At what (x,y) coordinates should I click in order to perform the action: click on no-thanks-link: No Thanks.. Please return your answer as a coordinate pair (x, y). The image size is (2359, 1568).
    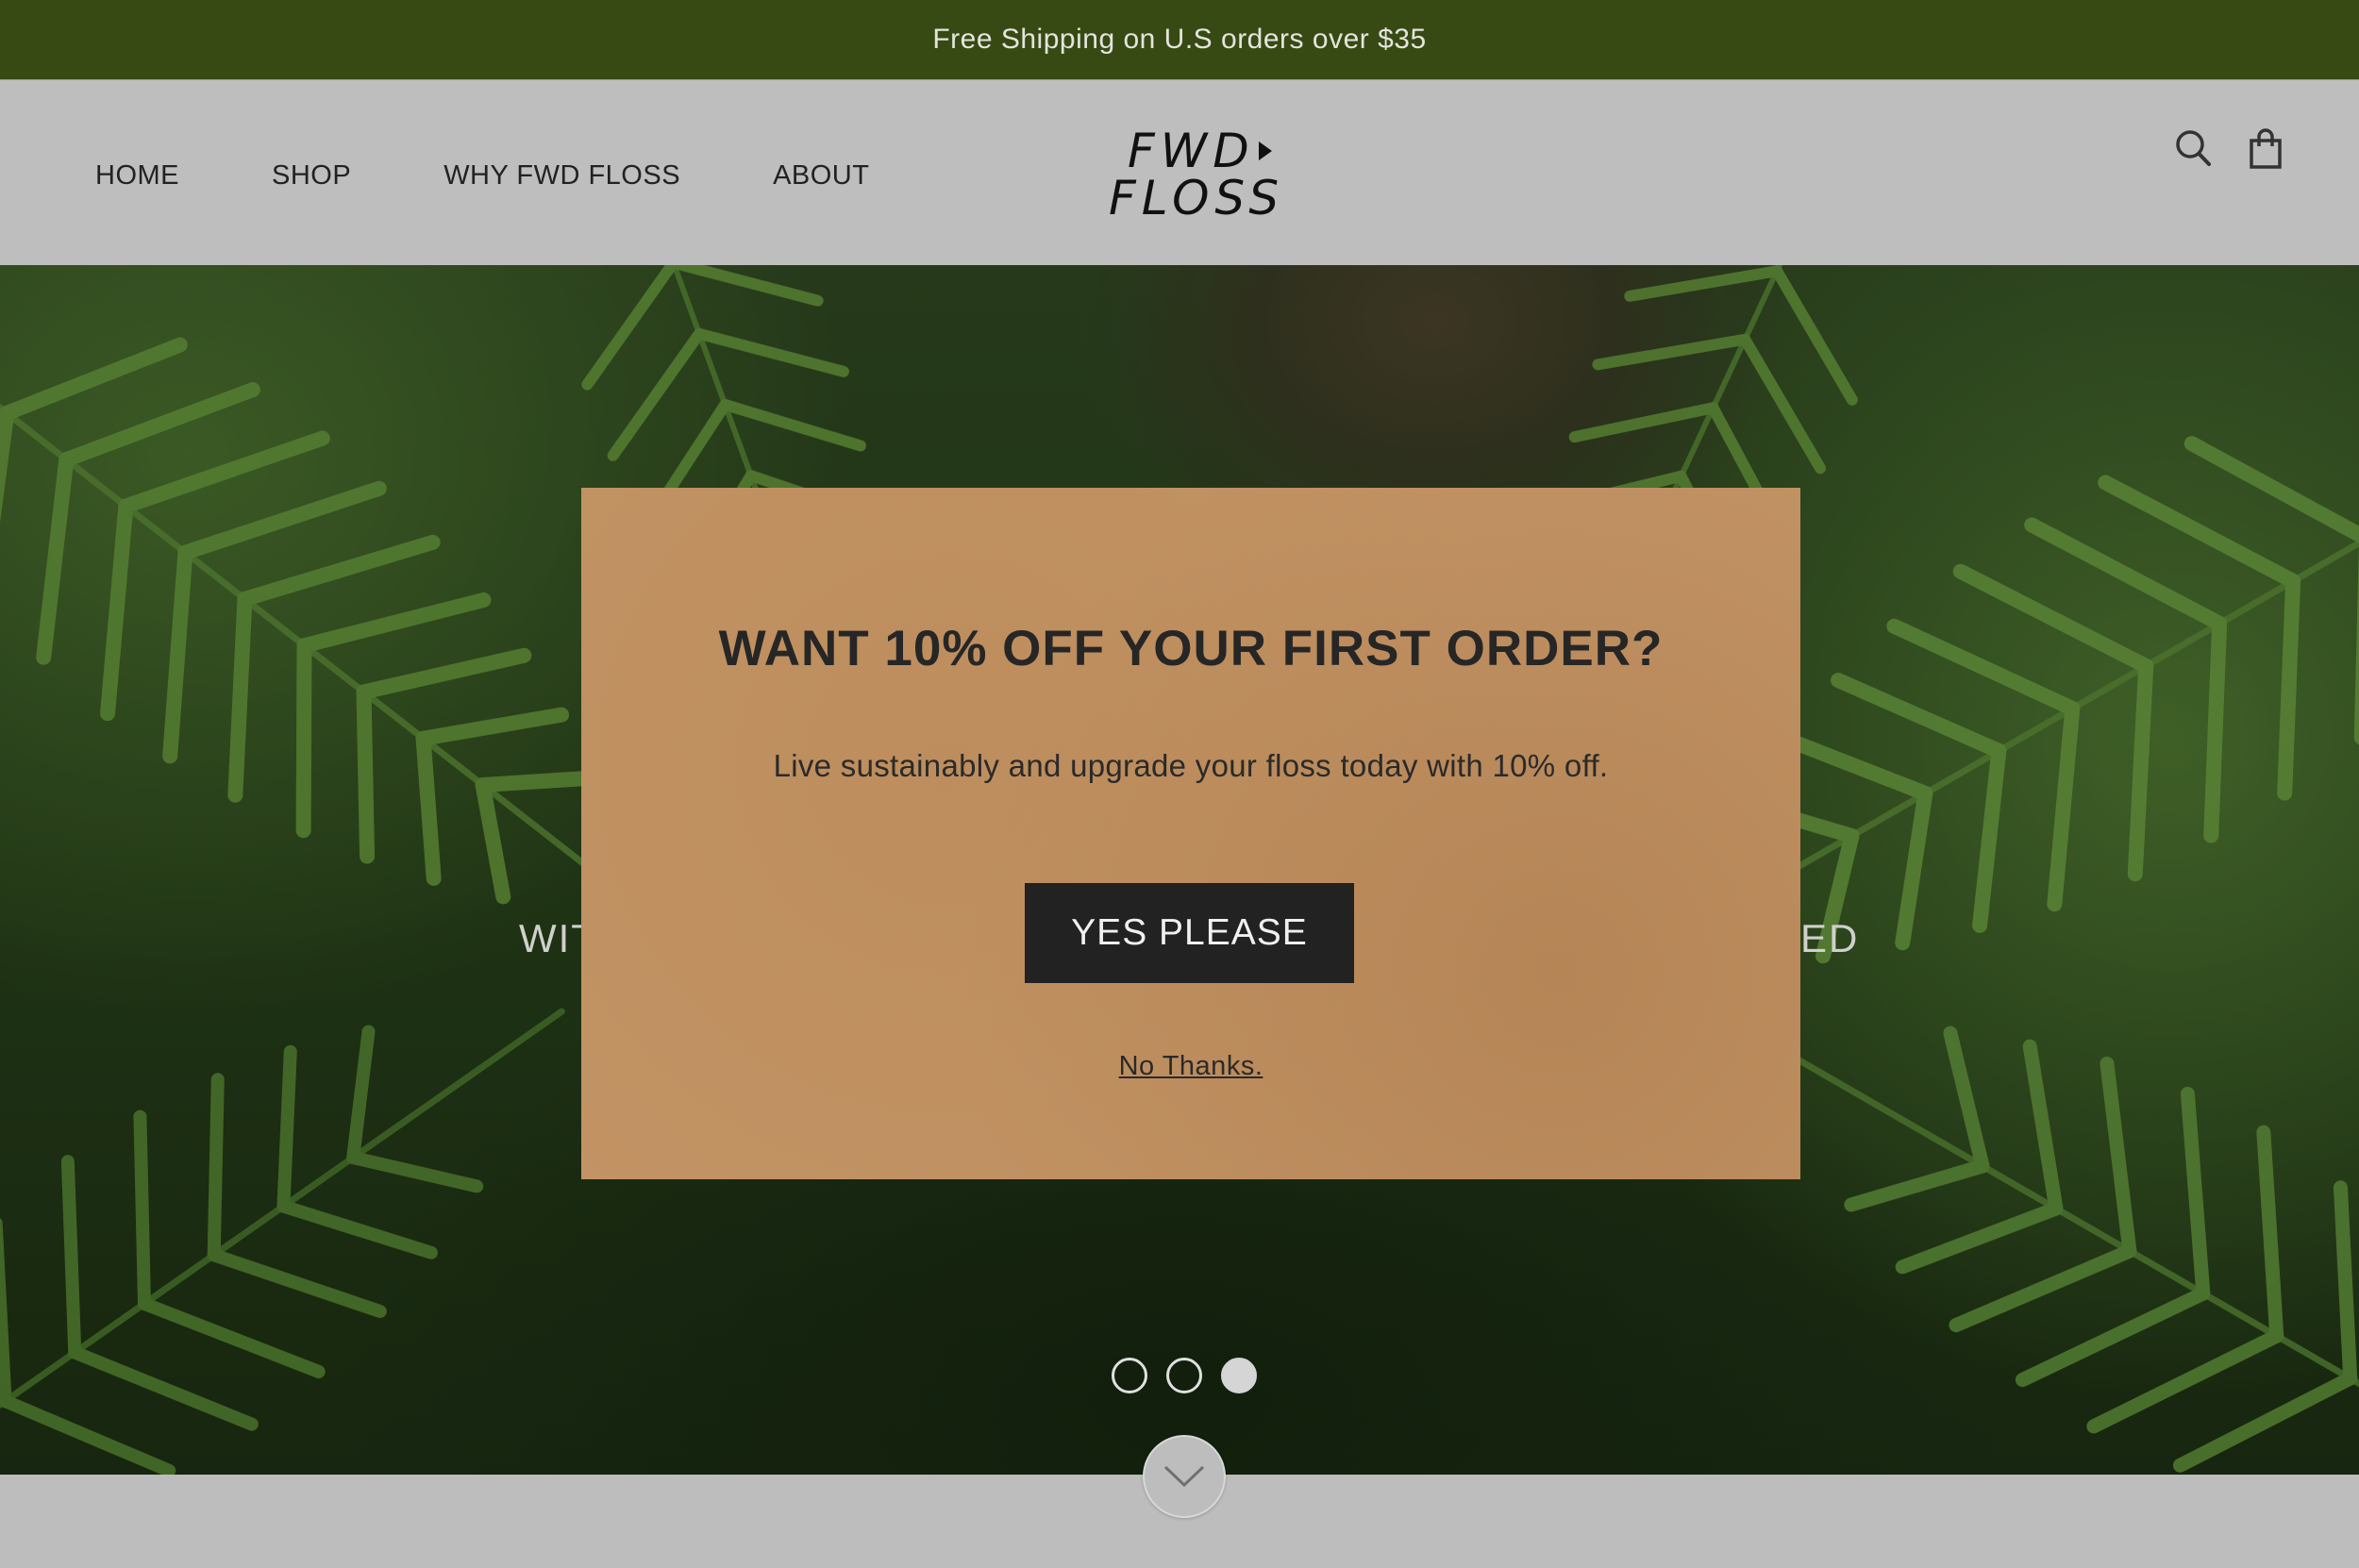
    Looking at the image, I should click on (1190, 1066).